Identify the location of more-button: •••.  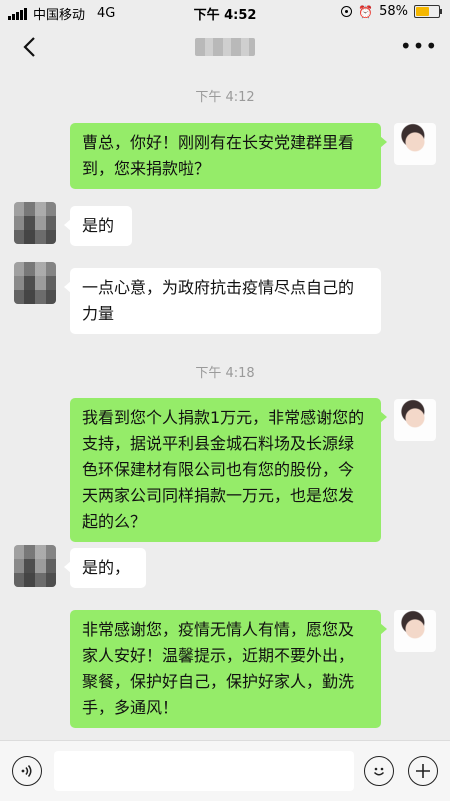
(418, 46).